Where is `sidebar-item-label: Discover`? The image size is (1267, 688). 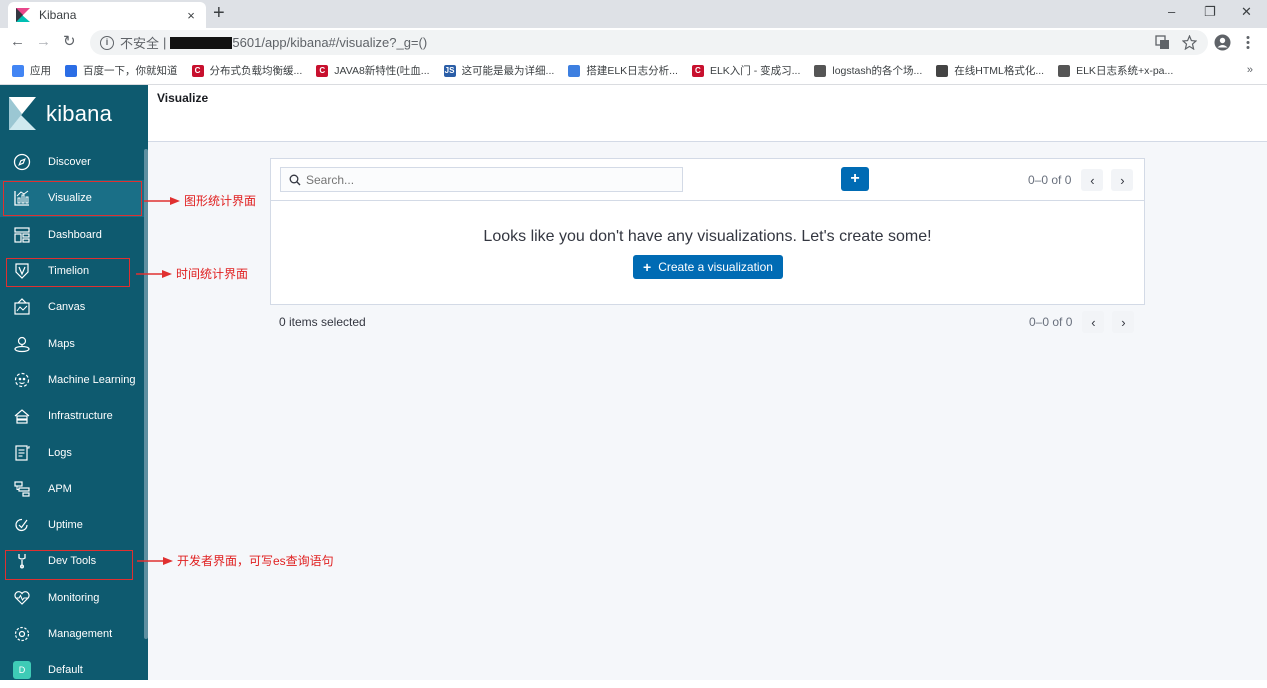
sidebar-item-label: Discover is located at coordinates (69, 162).